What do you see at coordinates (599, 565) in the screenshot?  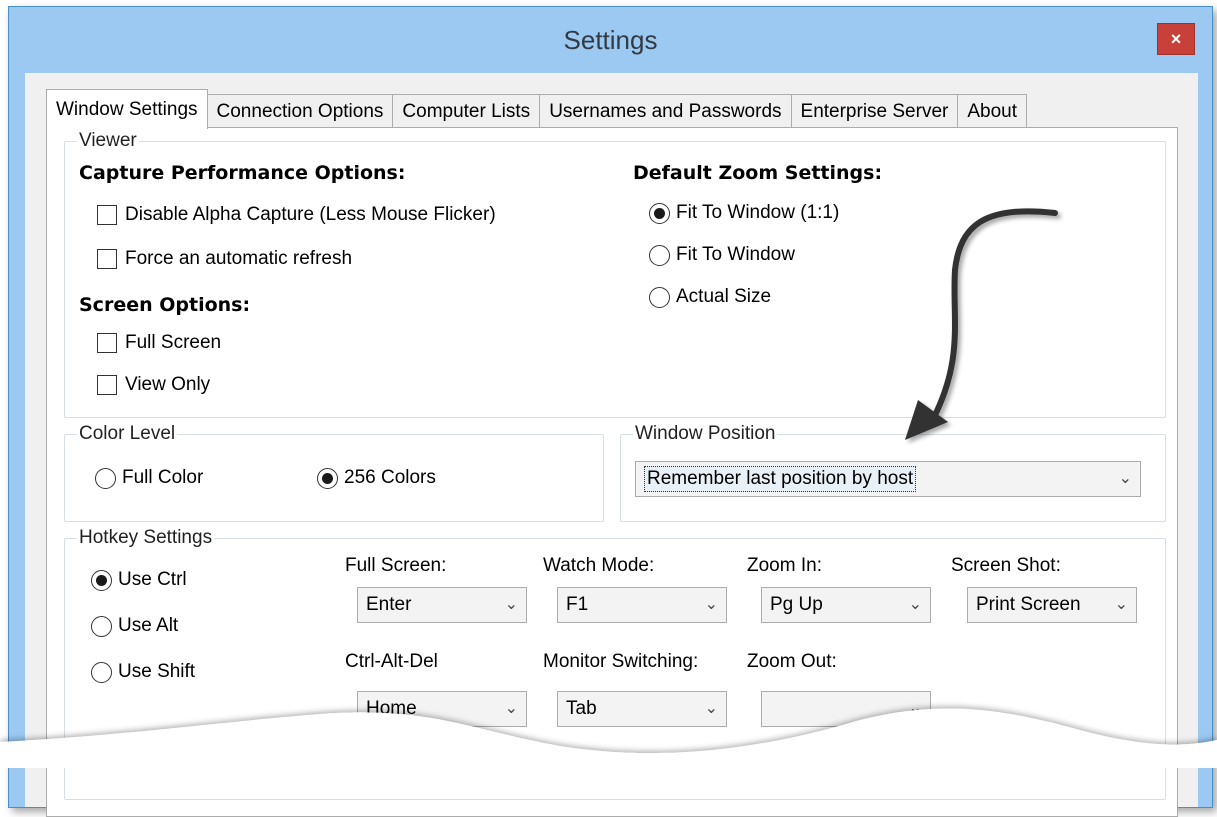 I see `watch-mode-label: Watch Mode:` at bounding box center [599, 565].